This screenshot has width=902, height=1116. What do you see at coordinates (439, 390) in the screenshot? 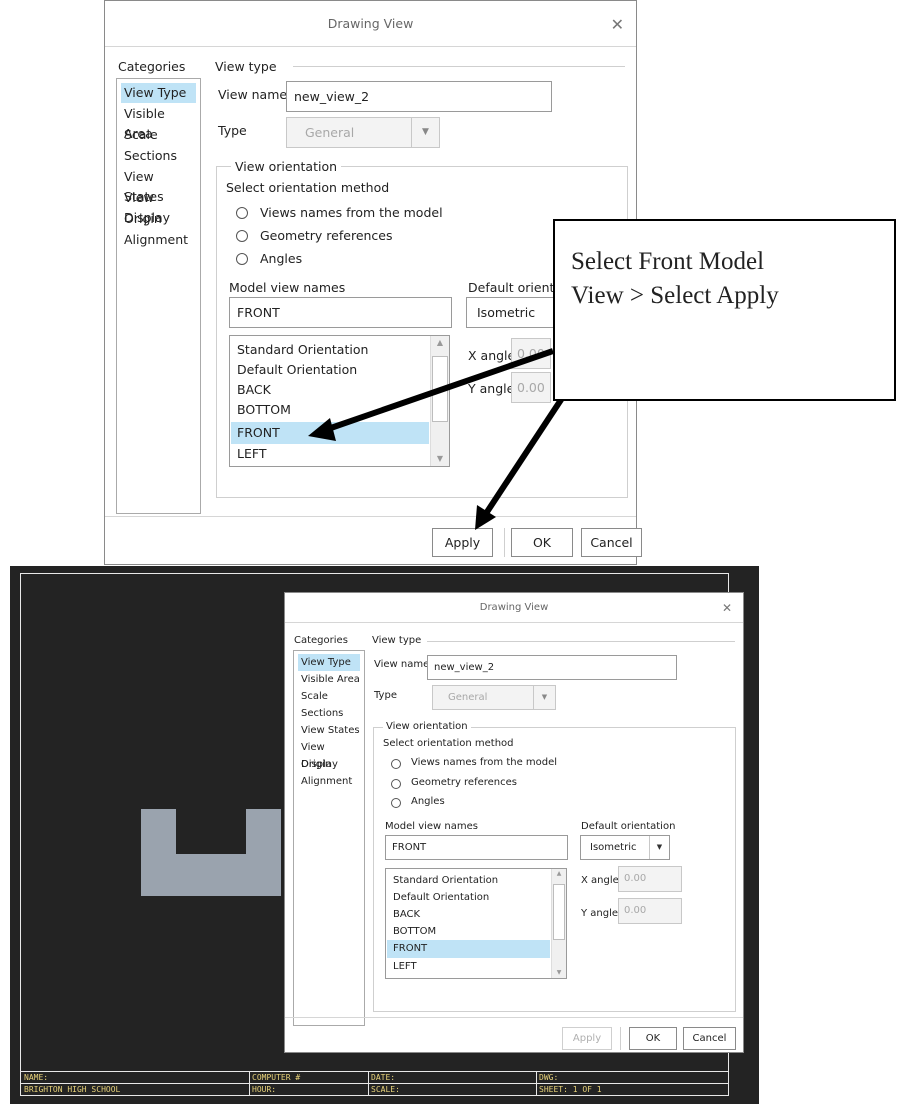
I see `arrow-to-front-item` at bounding box center [439, 390].